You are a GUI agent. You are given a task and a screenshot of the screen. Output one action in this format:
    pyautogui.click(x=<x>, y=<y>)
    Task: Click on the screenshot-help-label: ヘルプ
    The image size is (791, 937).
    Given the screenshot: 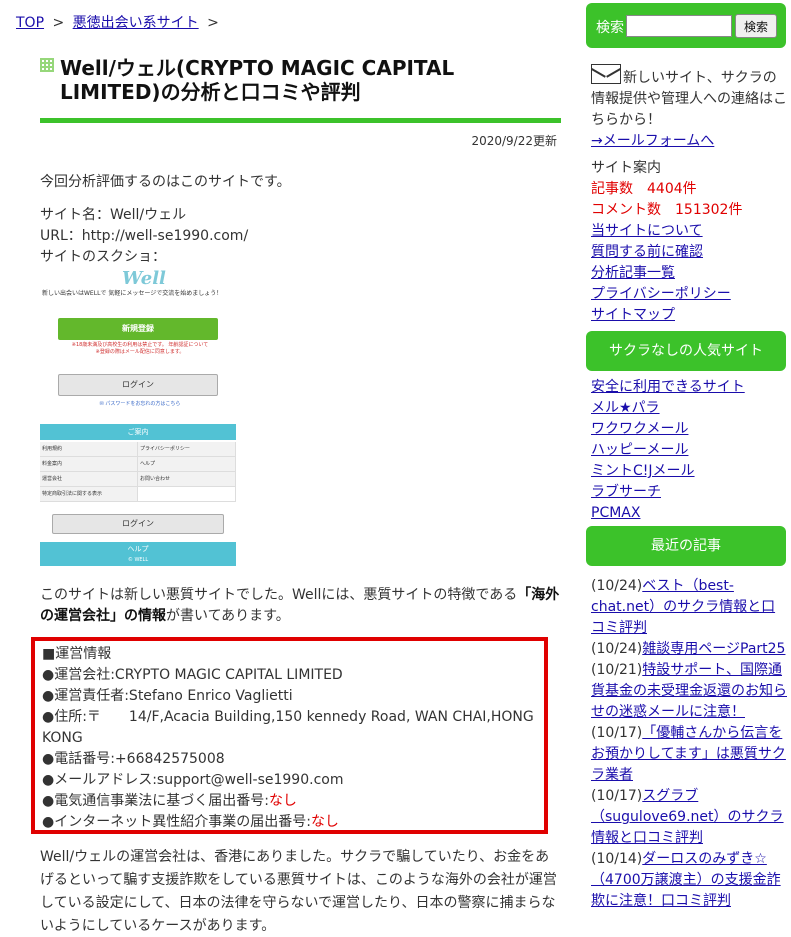 What is the action you would take?
    pyautogui.click(x=138, y=549)
    